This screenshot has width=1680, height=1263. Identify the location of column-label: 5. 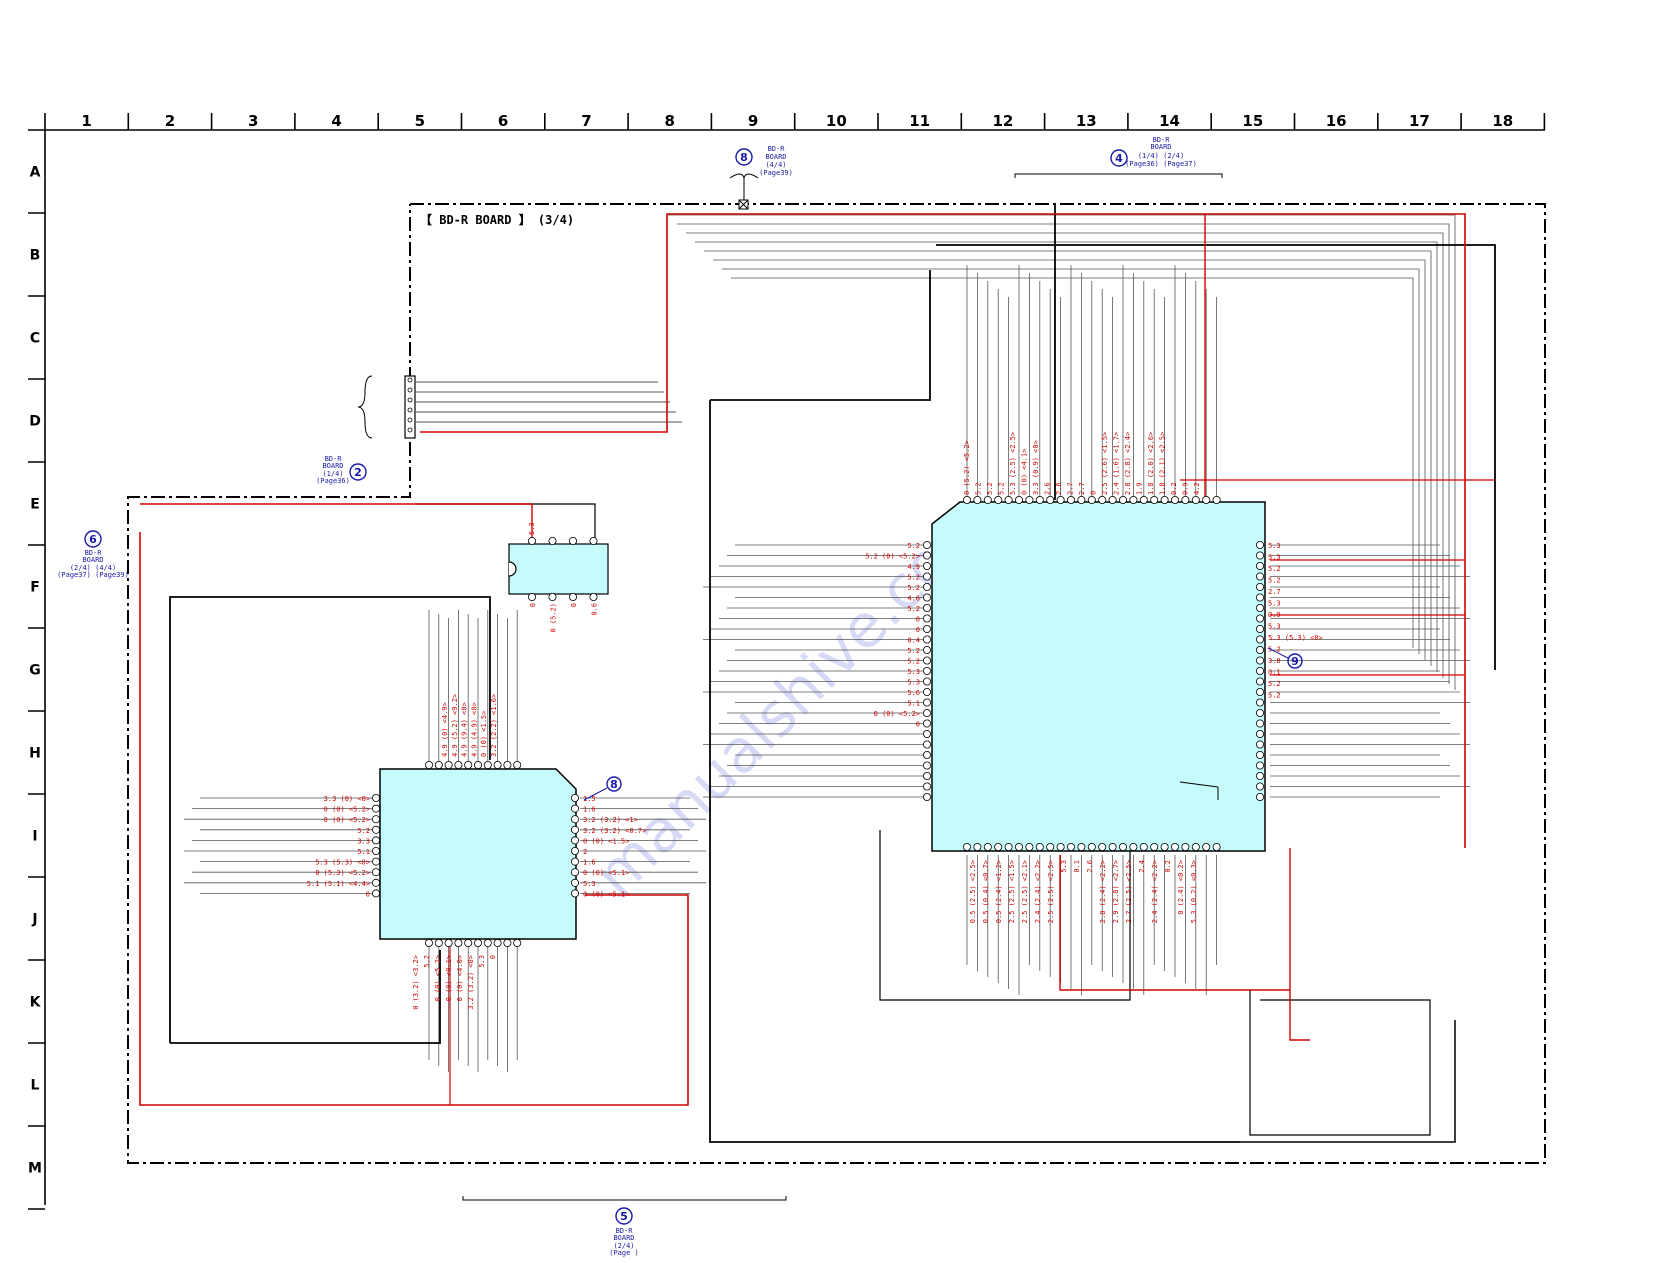
(420, 121).